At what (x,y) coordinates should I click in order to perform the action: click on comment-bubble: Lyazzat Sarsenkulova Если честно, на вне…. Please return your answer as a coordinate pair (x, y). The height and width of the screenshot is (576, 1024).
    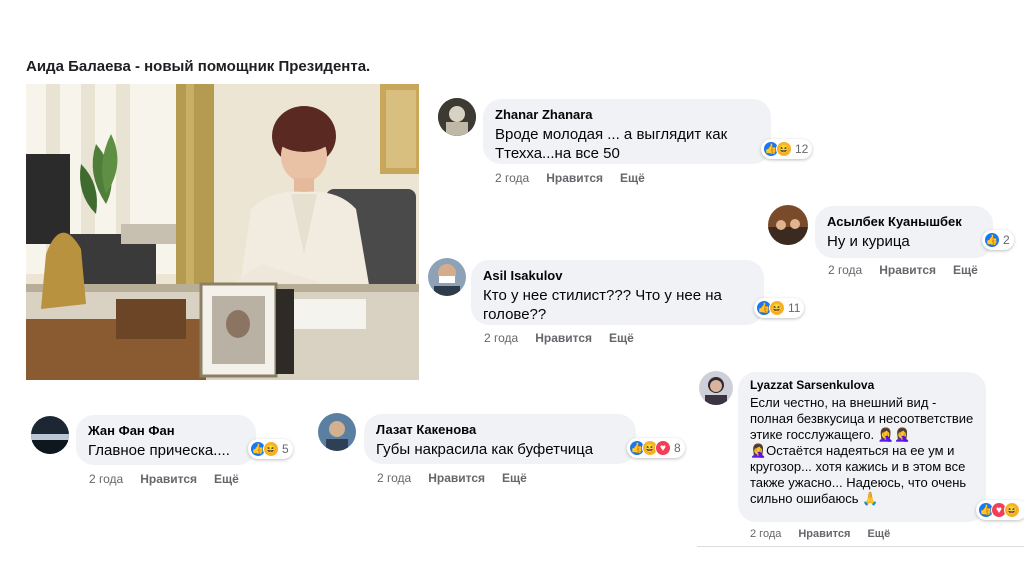
    Looking at the image, I should click on (862, 447).